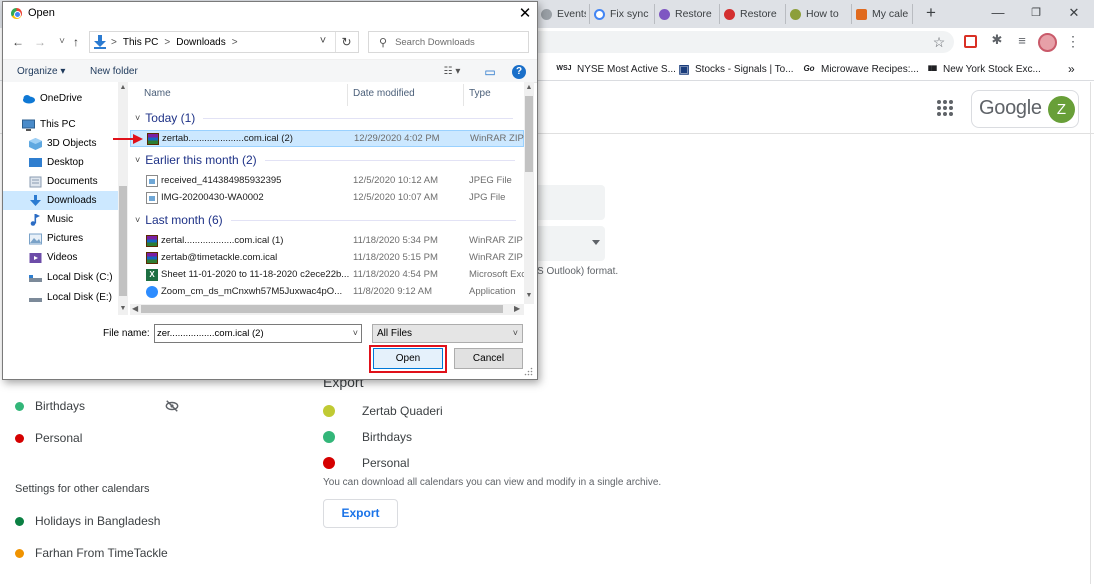  What do you see at coordinates (29, 98) in the screenshot?
I see `onedrive-icon` at bounding box center [29, 98].